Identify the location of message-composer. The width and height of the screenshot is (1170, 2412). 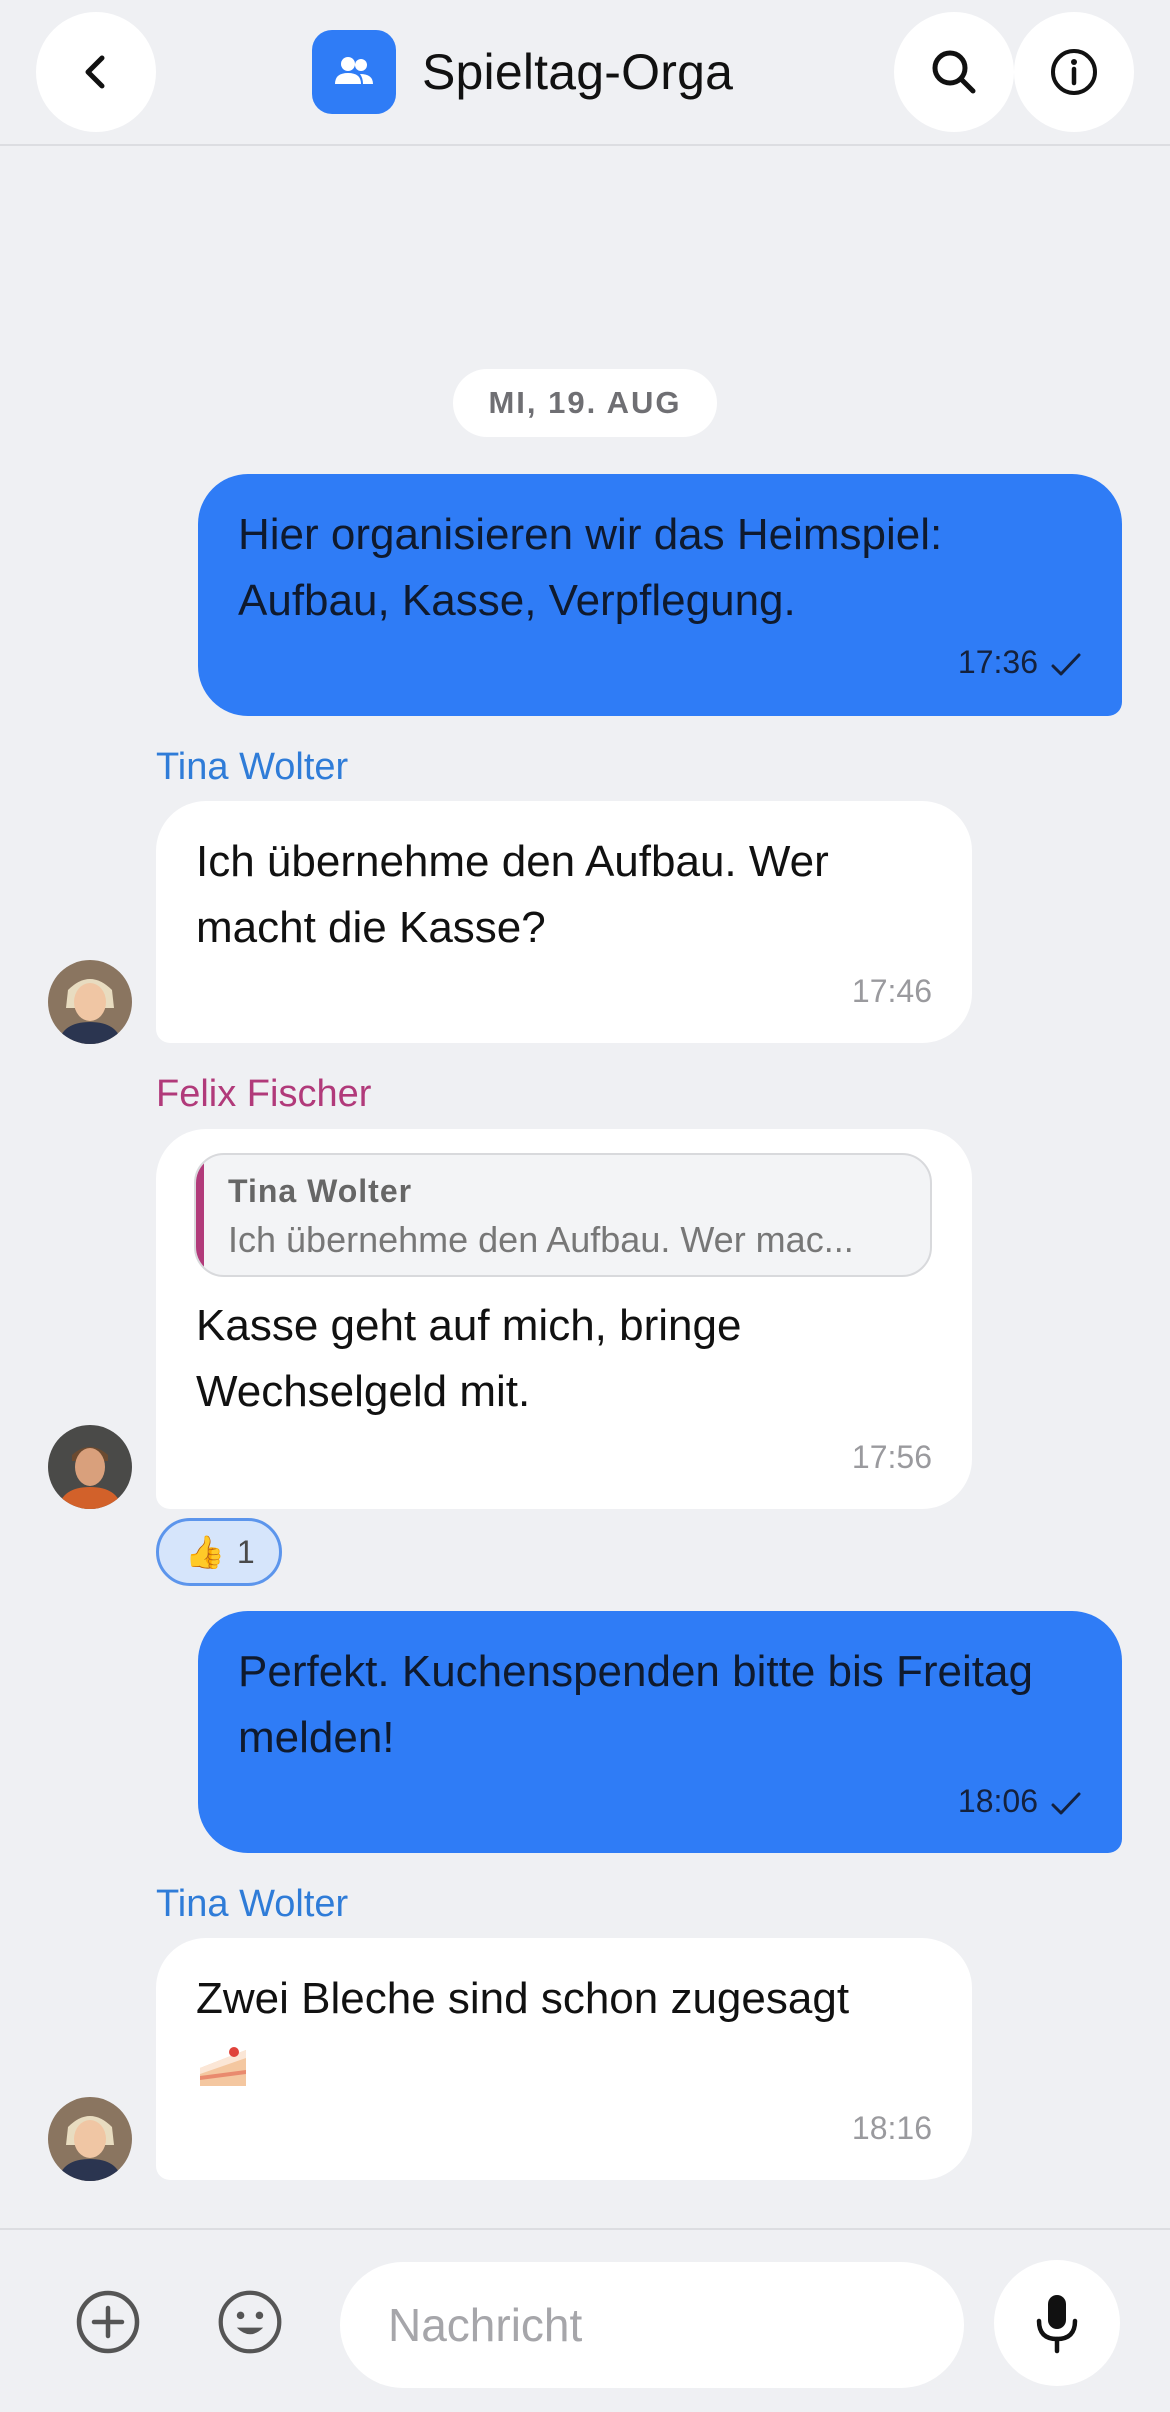
(585, 2320).